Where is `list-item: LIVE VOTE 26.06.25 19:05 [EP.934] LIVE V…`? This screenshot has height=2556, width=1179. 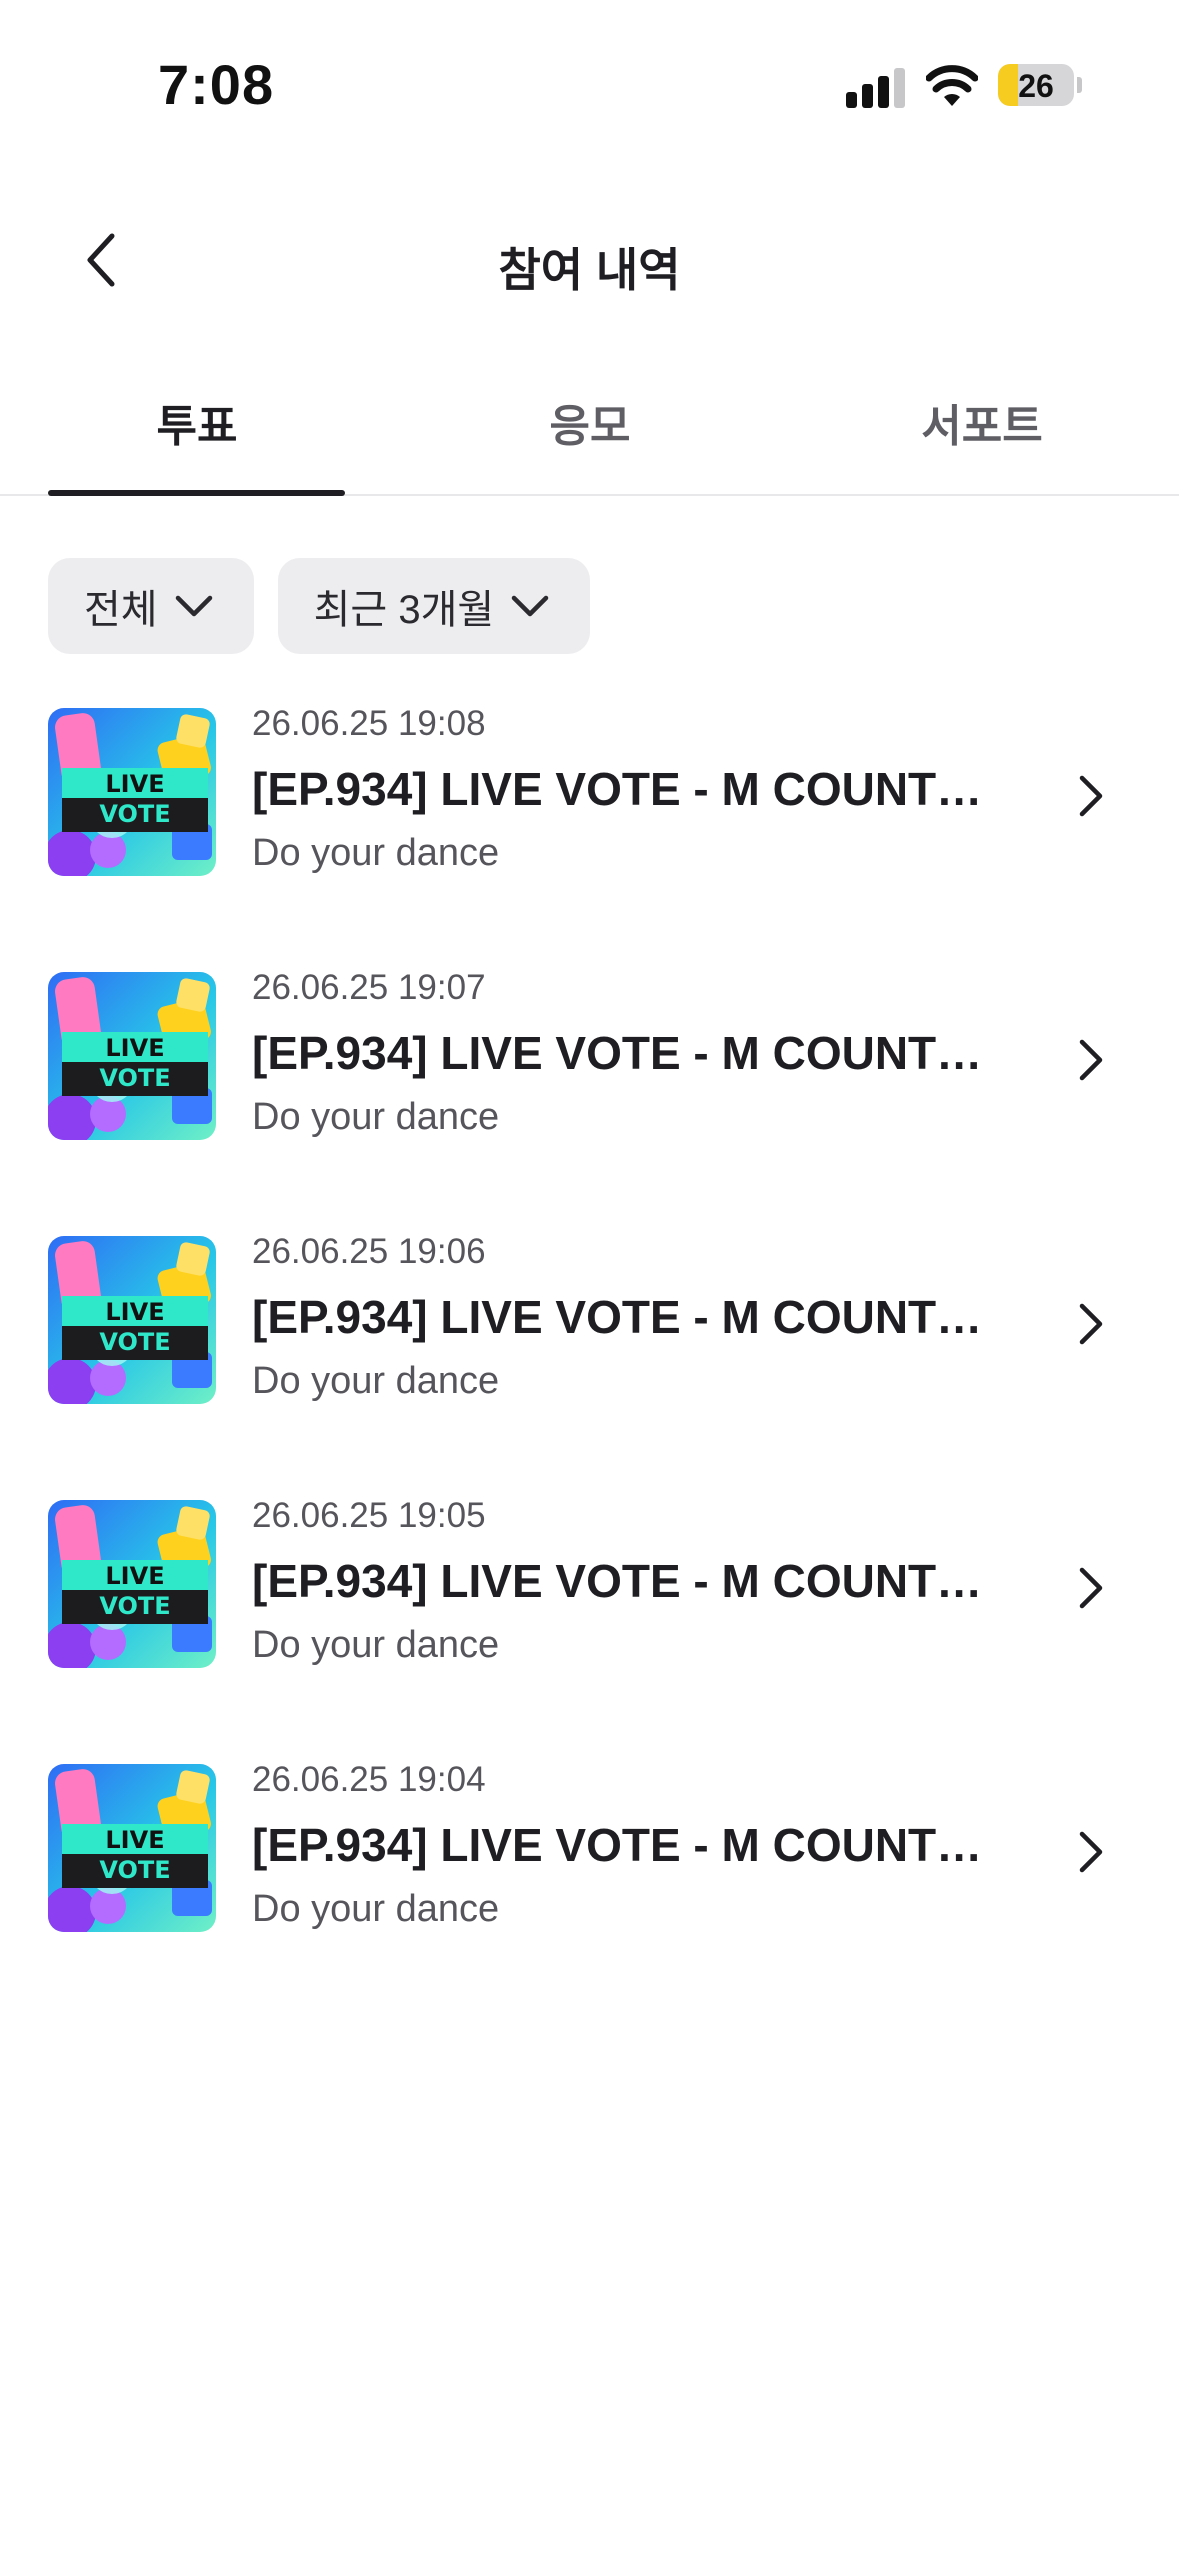 list-item: LIVE VOTE 26.06.25 19:05 [EP.934] LIVE V… is located at coordinates (589, 1628).